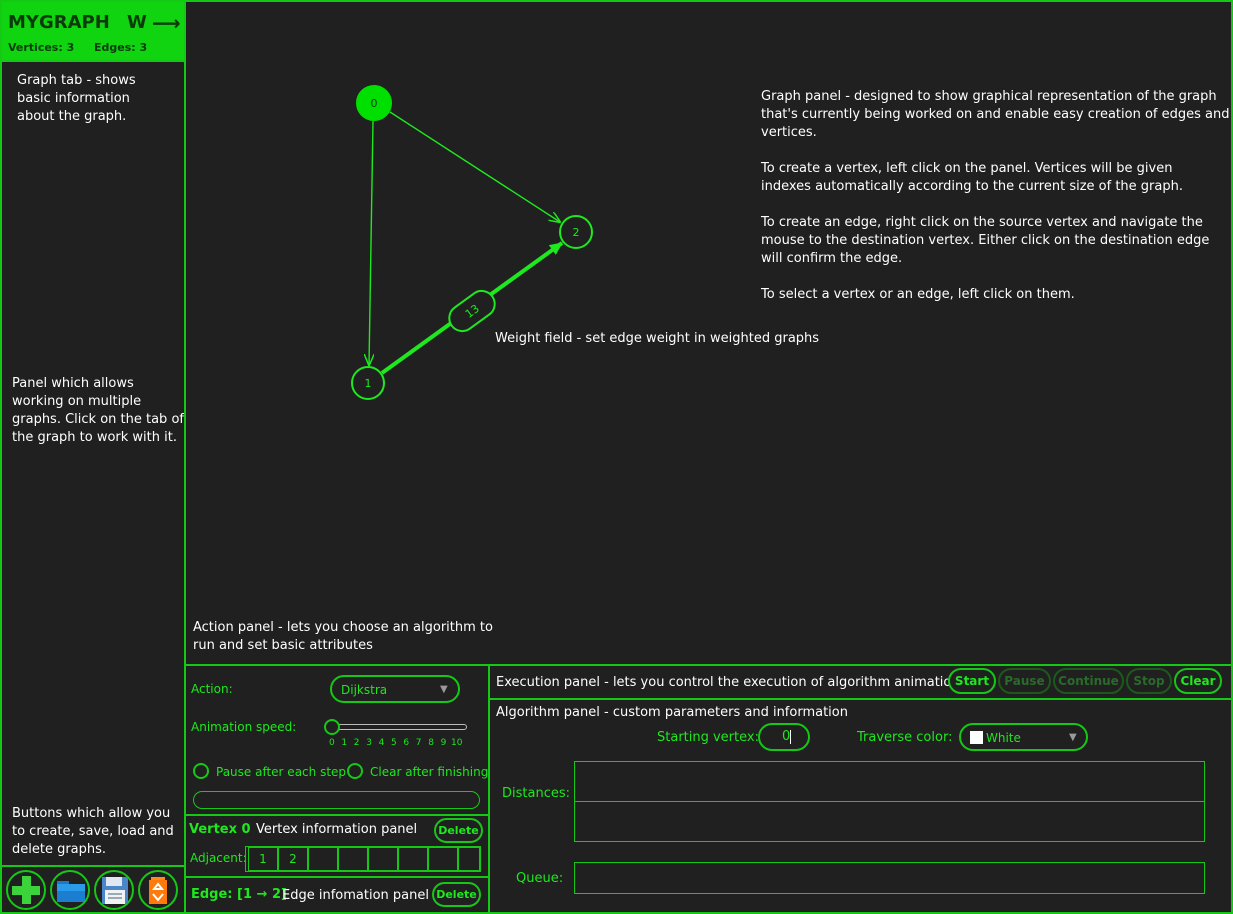 The height and width of the screenshot is (914, 1233). I want to click on directed-arrow-icon: ⟶, so click(166, 23).